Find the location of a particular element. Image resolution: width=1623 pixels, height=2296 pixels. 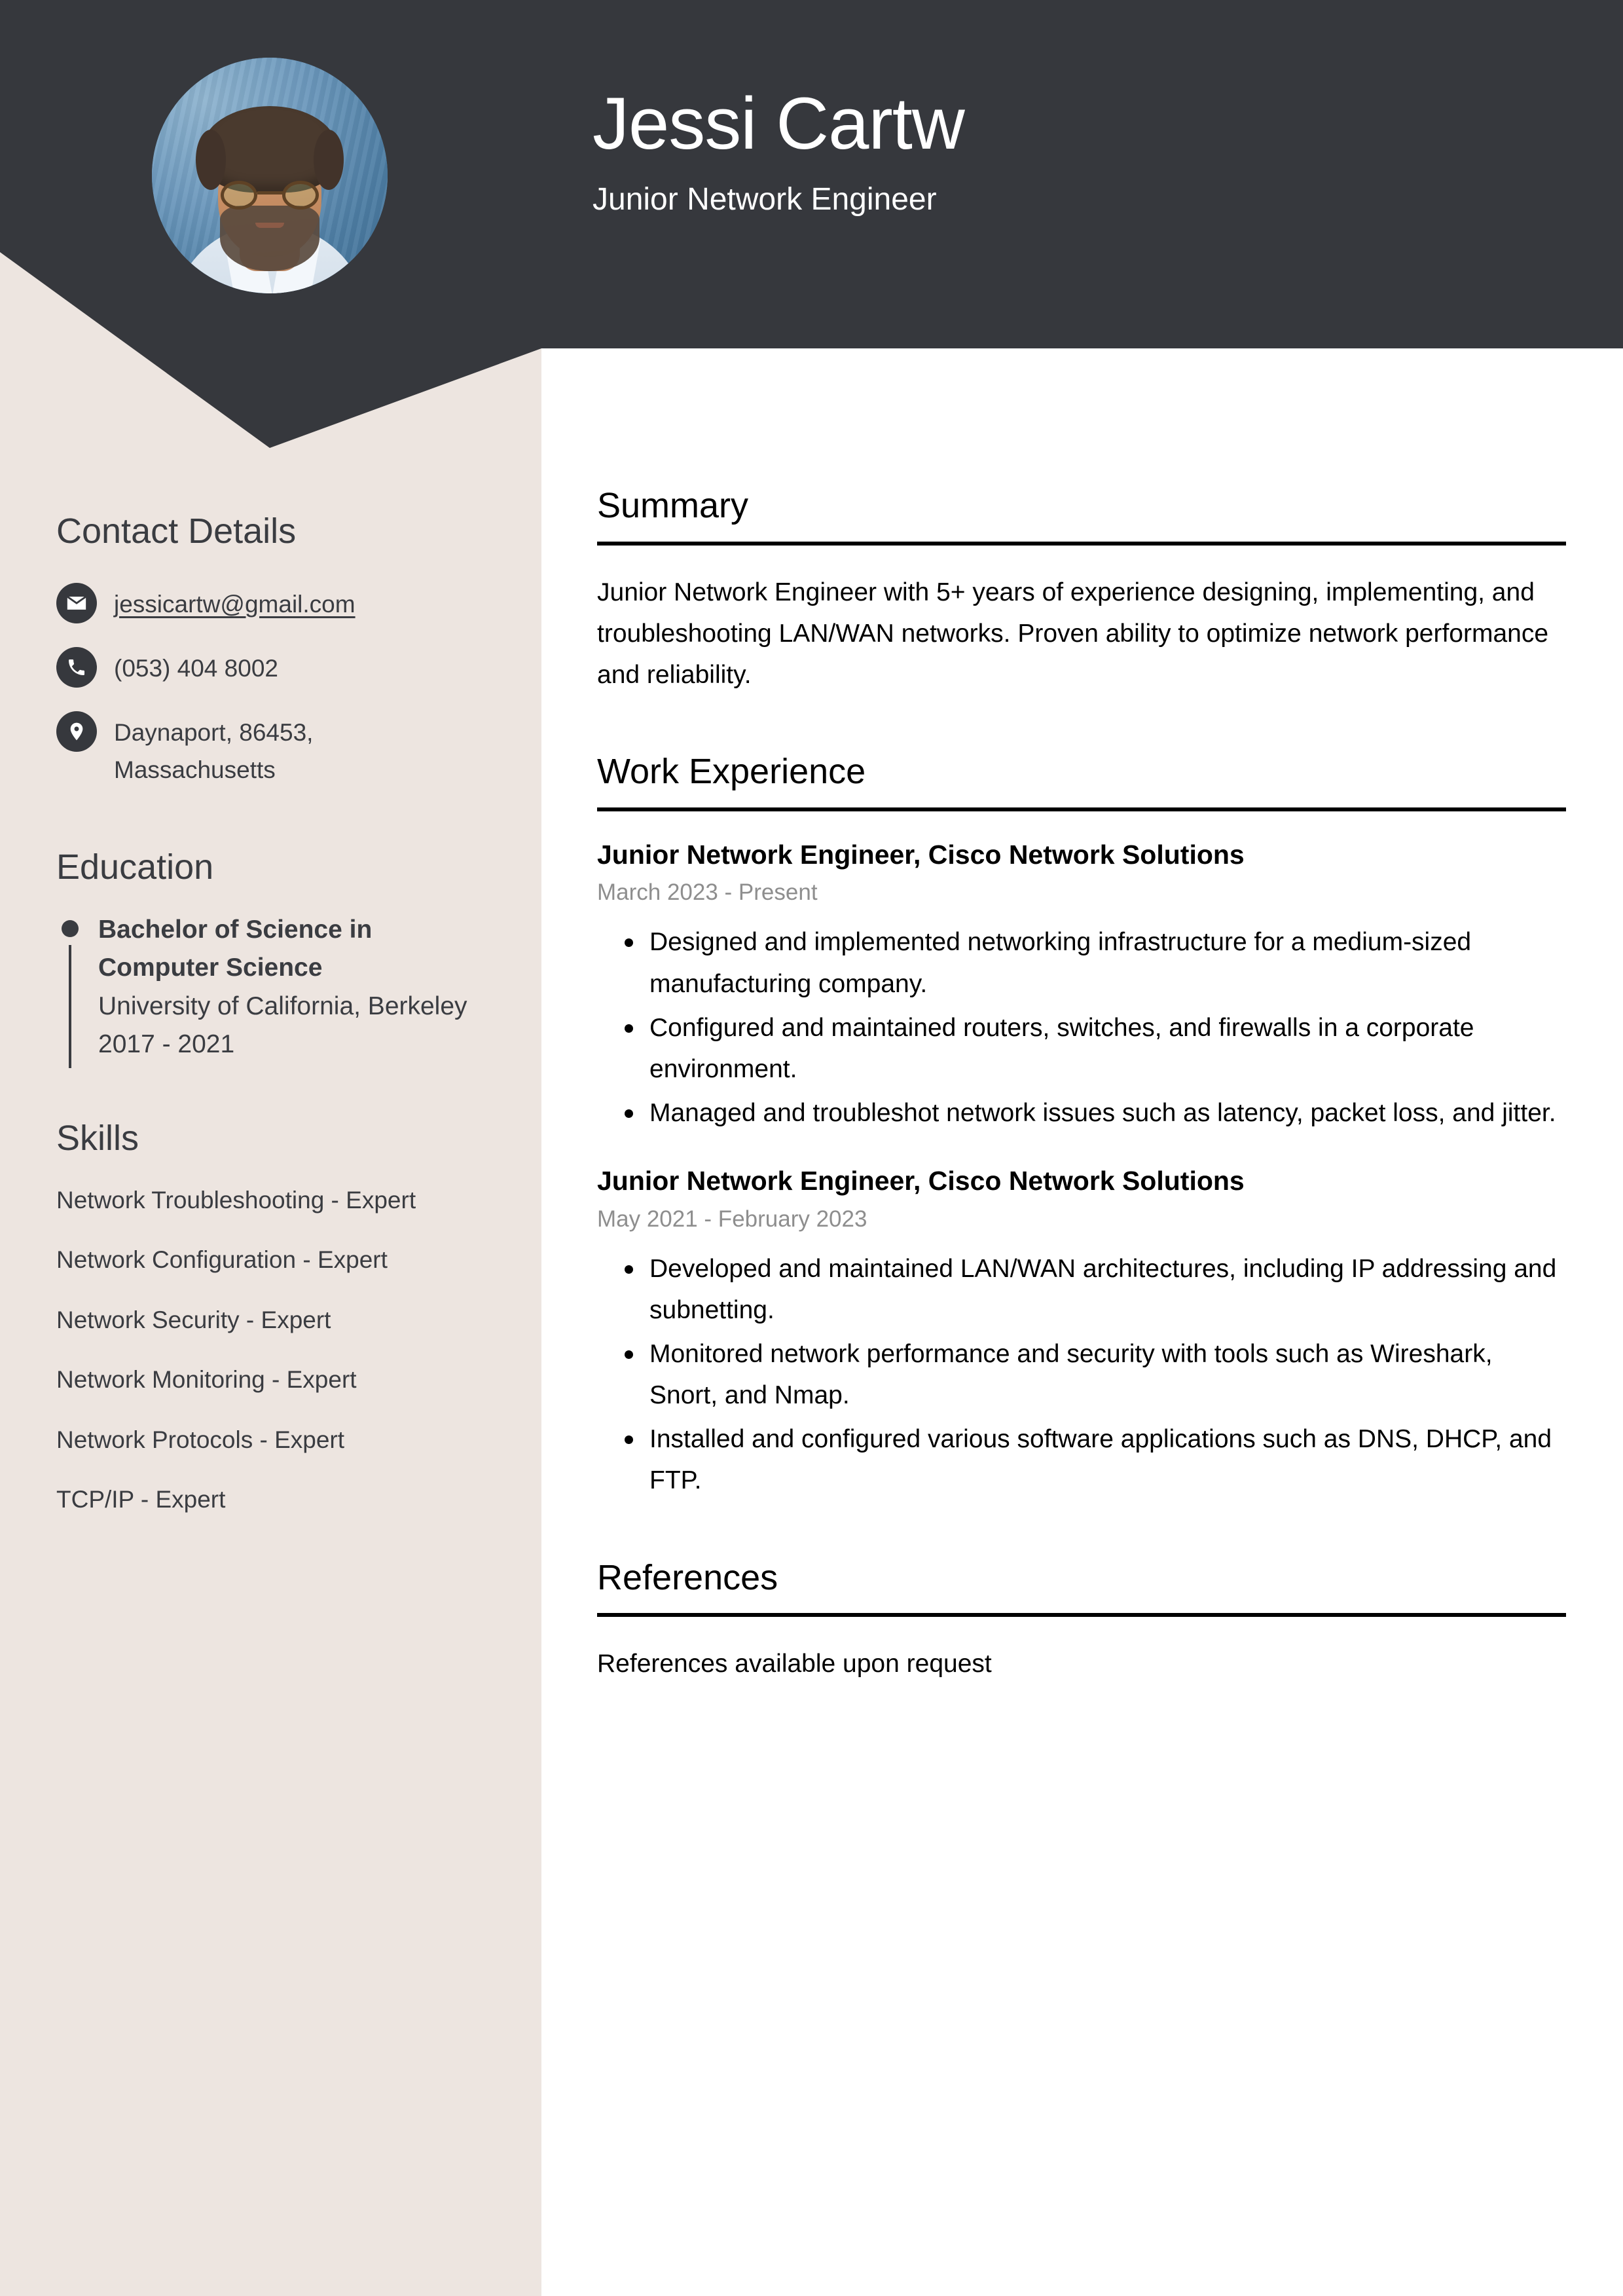

email-value: jessicartw@gmail.com is located at coordinates (235, 603).